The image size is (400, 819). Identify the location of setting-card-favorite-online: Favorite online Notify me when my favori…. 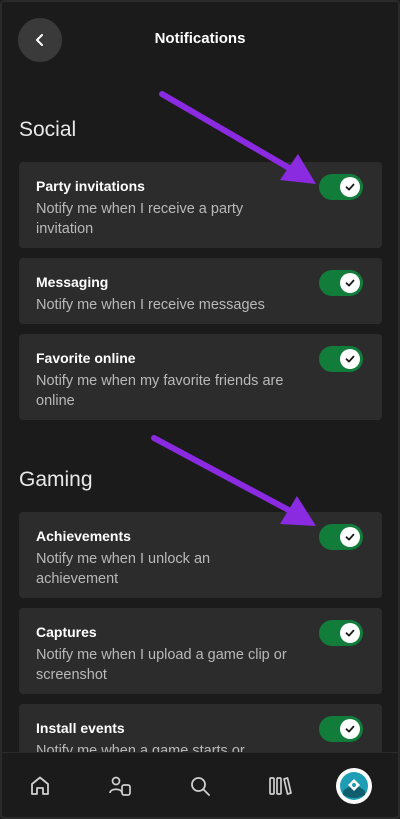
(200, 377).